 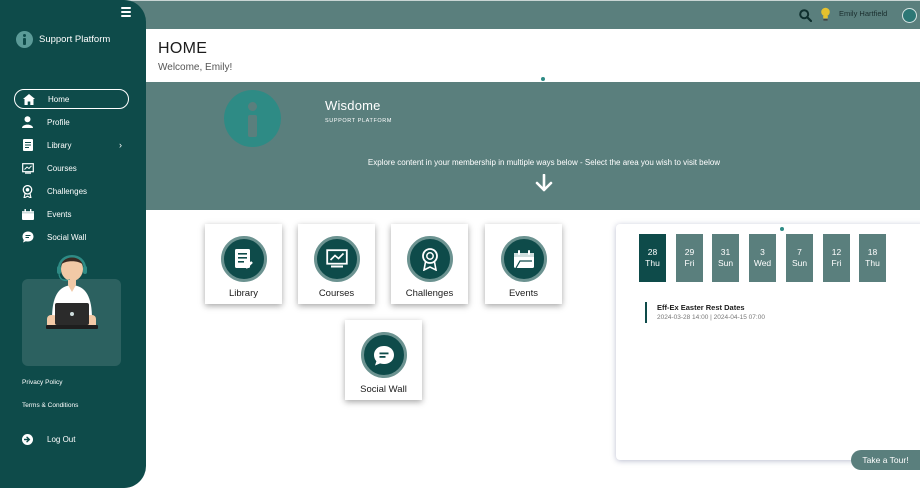 What do you see at coordinates (383, 389) in the screenshot?
I see `tile-label: Social Wall` at bounding box center [383, 389].